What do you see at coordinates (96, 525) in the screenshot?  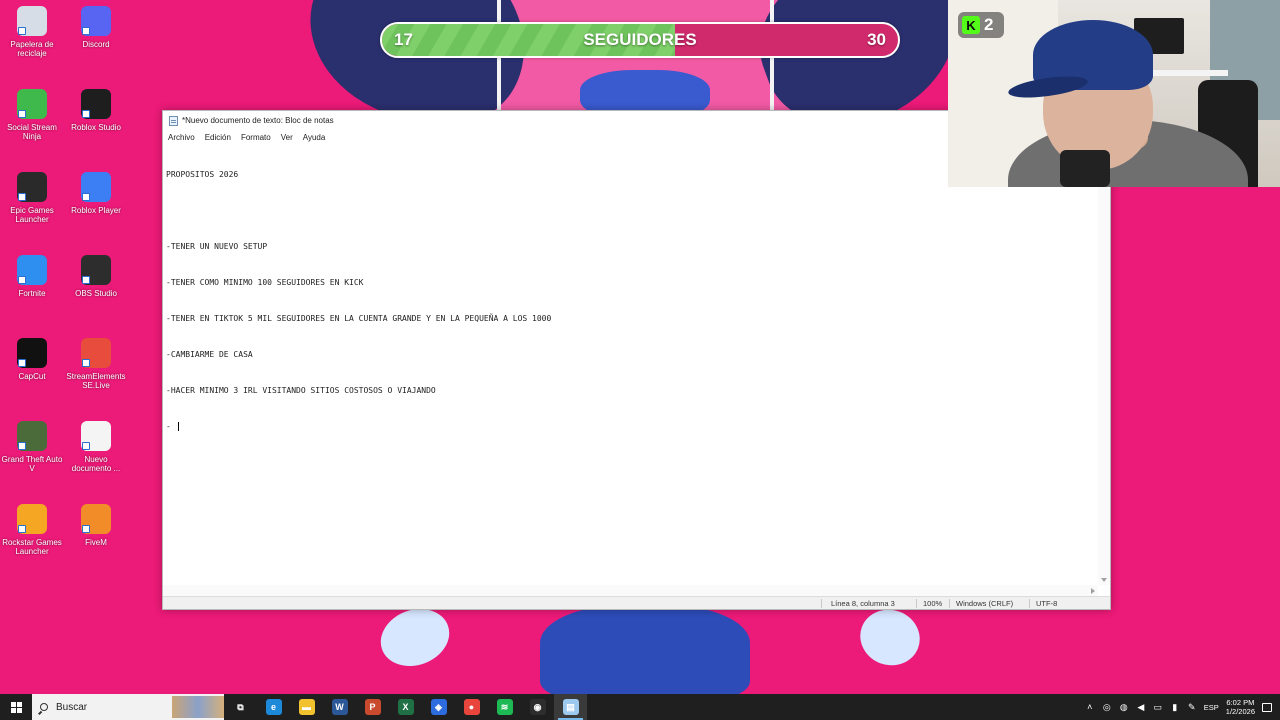 I see `desktop-icon: FiveM` at bounding box center [96, 525].